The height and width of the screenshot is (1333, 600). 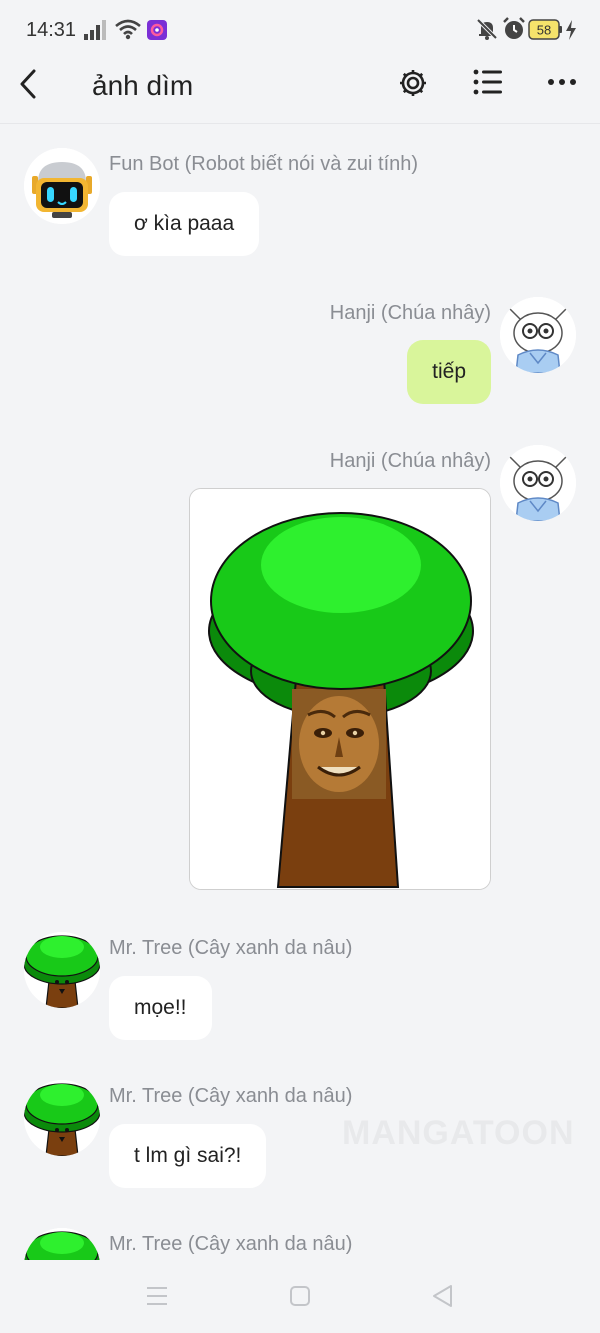 I want to click on system-nav-bar, so click(x=300, y=1296).